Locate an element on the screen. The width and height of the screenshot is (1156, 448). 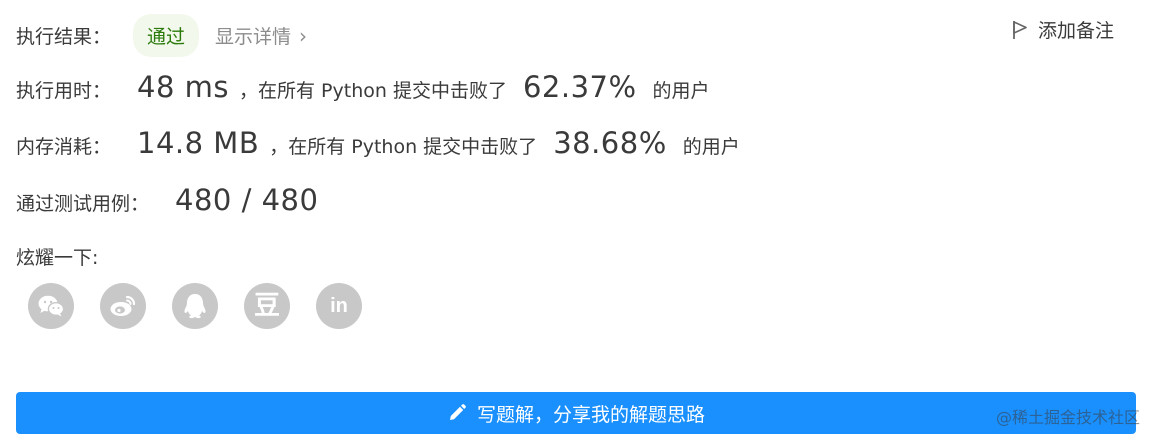
douban-share-button: 豆 is located at coordinates (267, 306).